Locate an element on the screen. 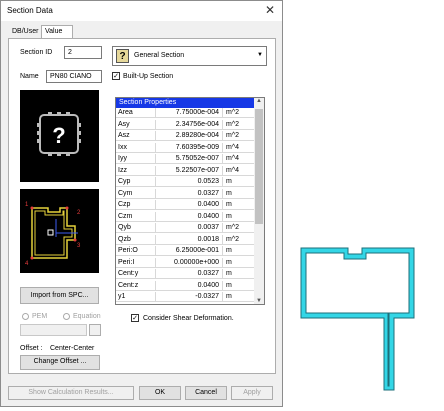 The image size is (444, 411). shear-checkbox: ✓ is located at coordinates (135, 318).